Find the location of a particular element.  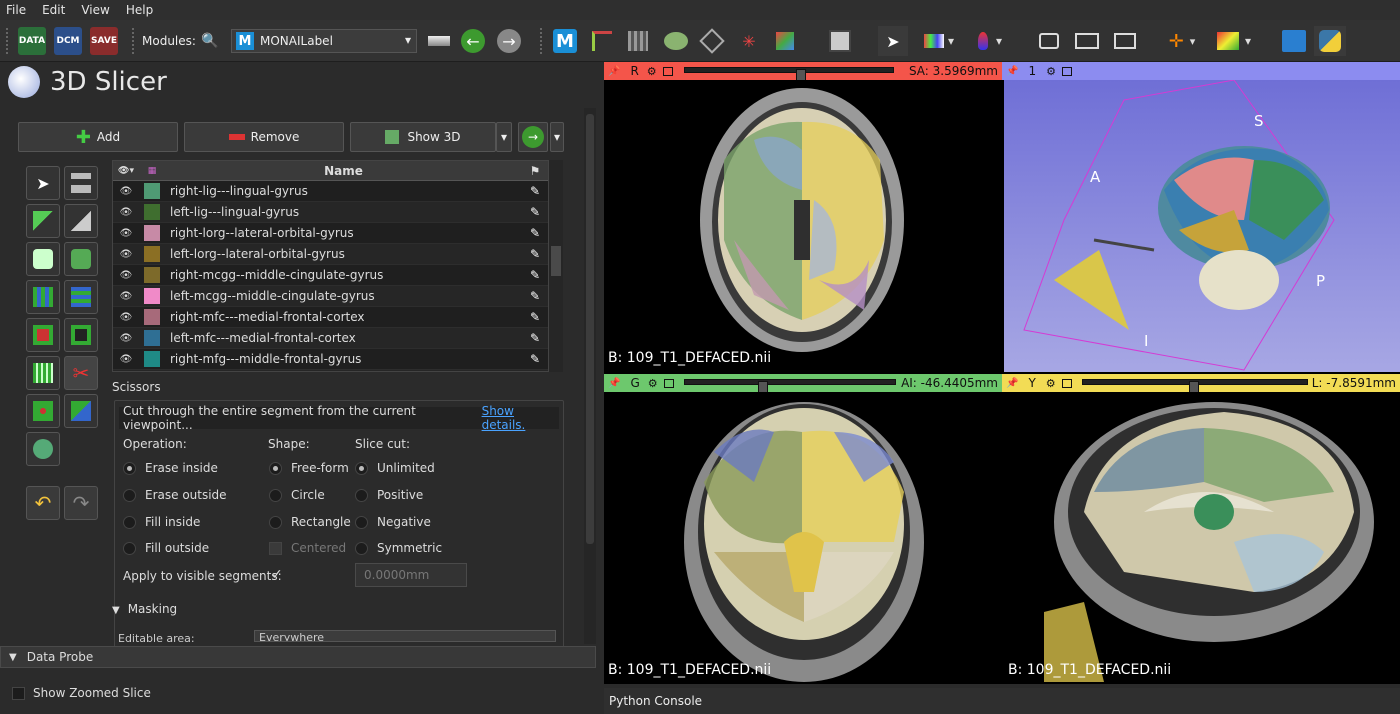

erase-outside-radio: Erase outside is located at coordinates (175, 495).